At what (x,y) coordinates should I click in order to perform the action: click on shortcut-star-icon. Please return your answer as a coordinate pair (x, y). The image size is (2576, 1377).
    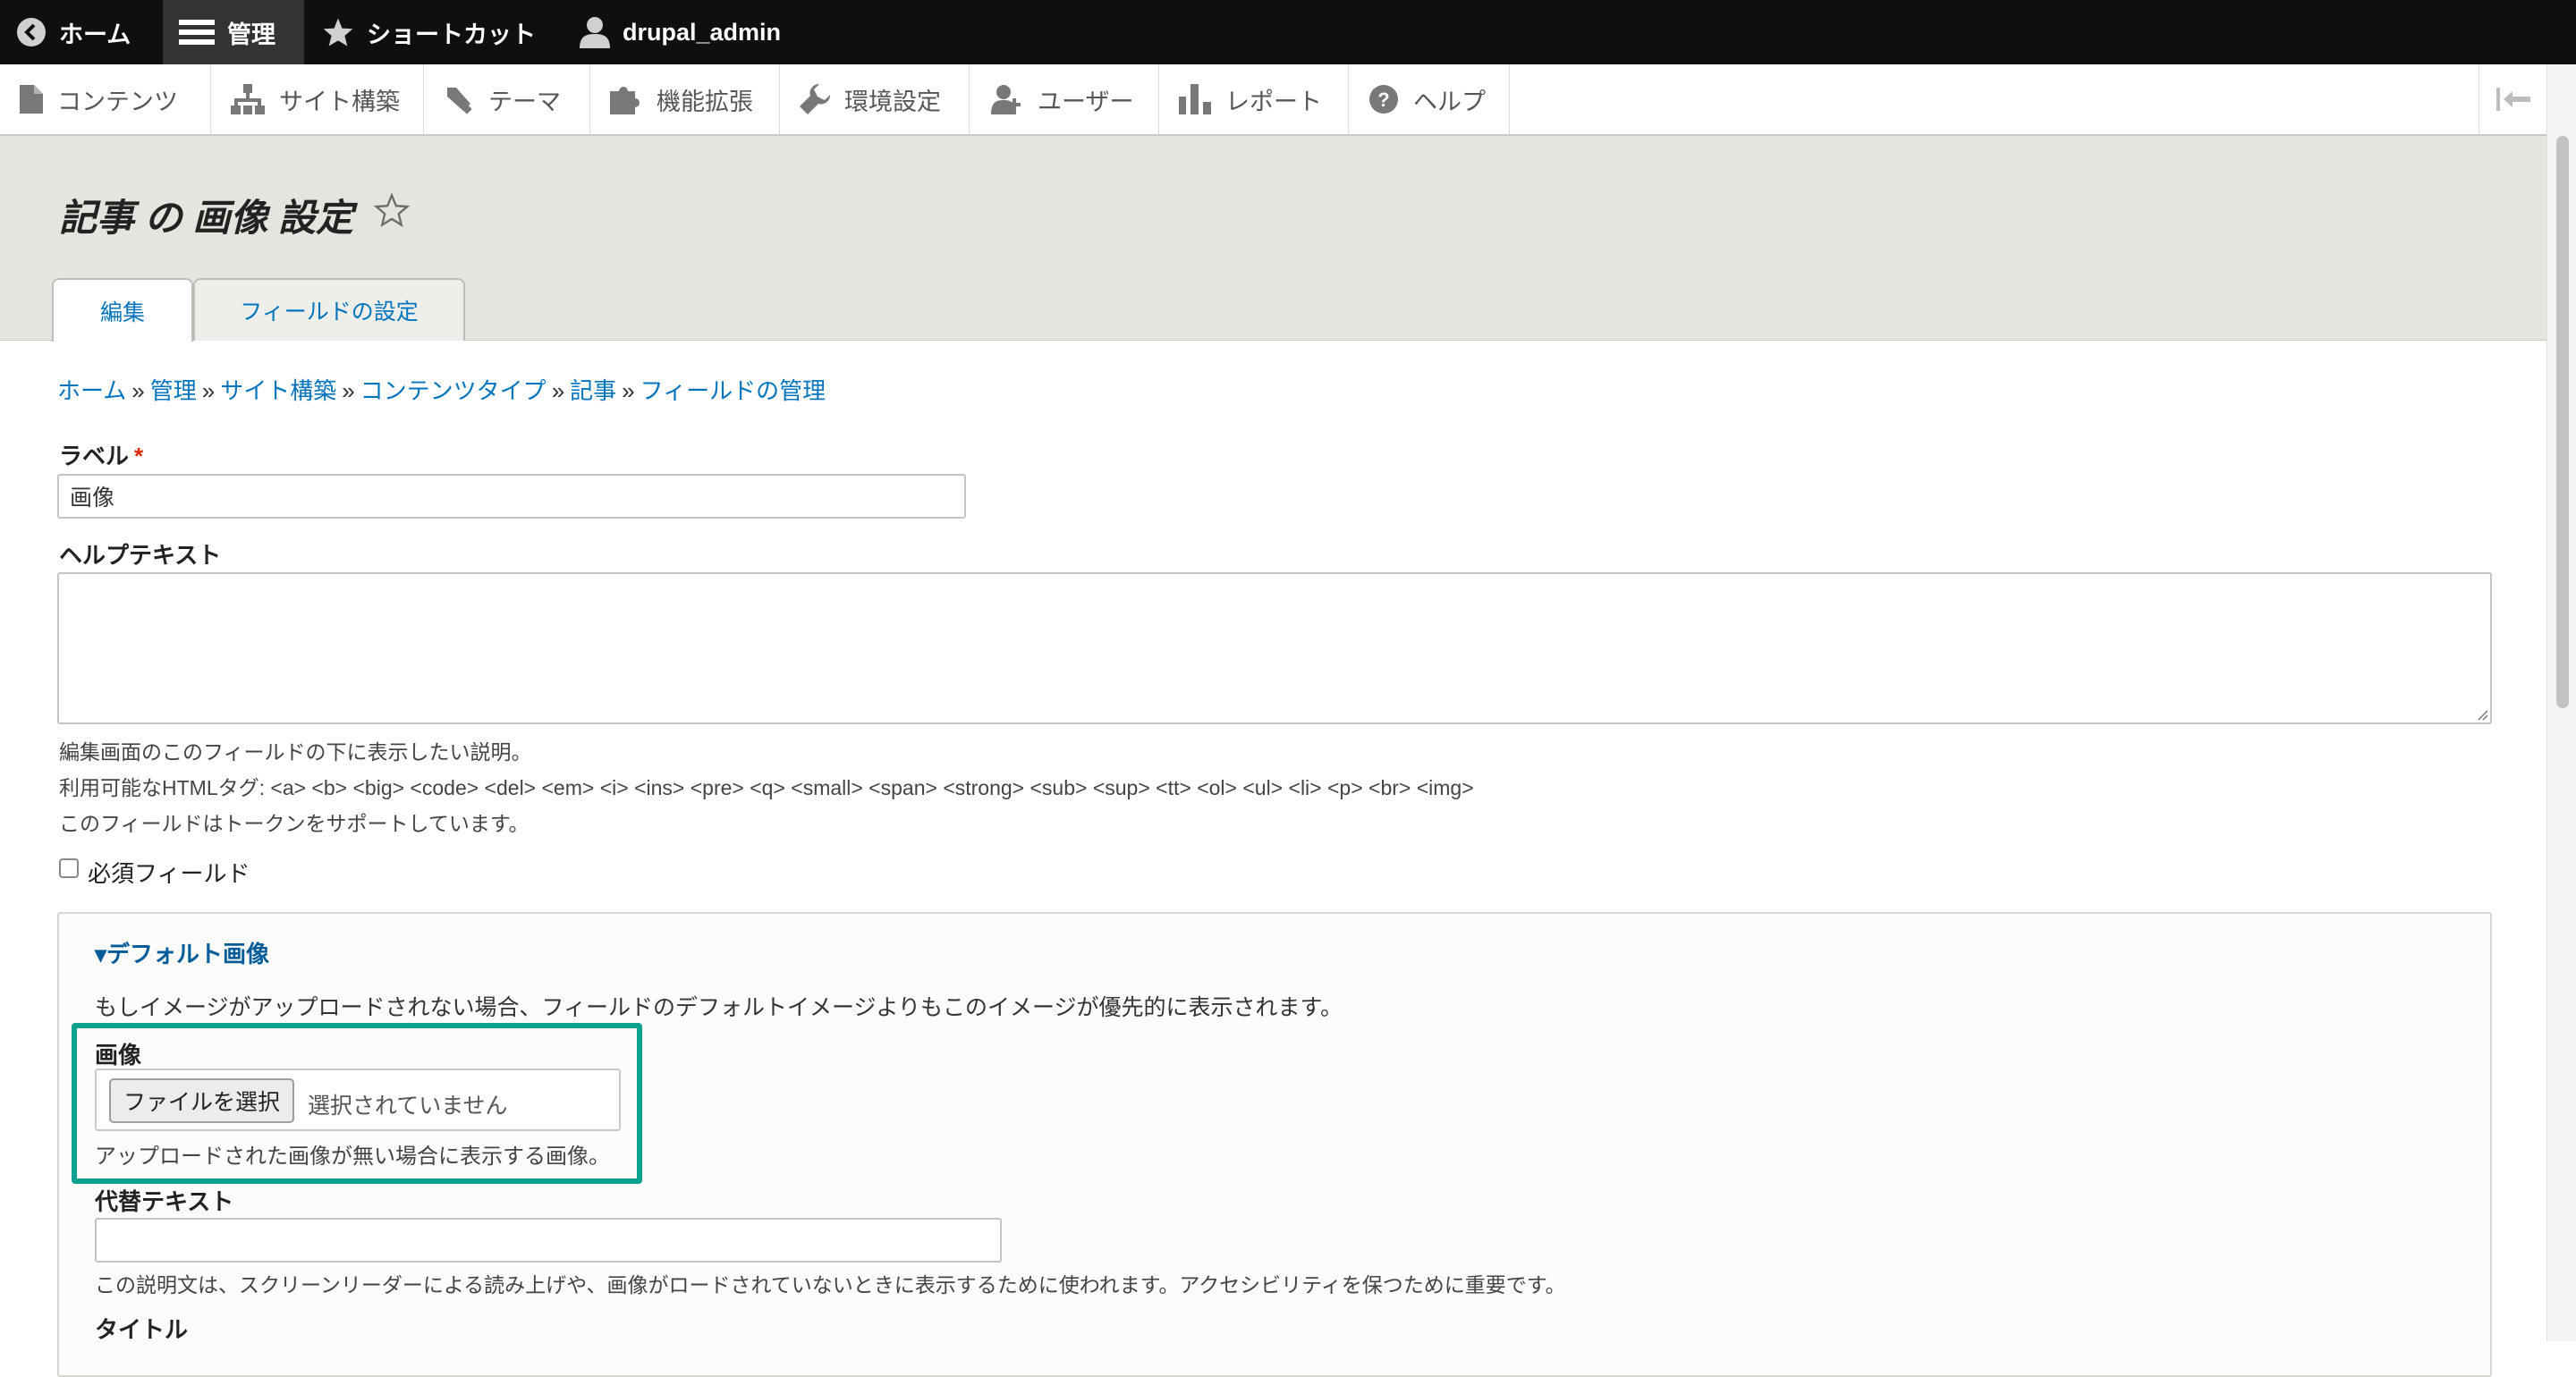
    Looking at the image, I should click on (392, 210).